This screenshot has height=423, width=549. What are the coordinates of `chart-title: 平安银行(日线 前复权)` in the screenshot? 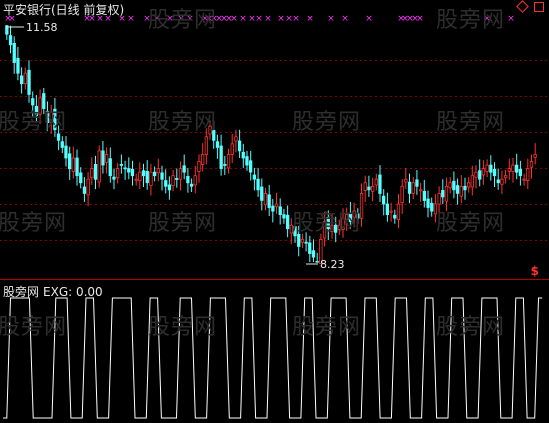 It's located at (64, 10).